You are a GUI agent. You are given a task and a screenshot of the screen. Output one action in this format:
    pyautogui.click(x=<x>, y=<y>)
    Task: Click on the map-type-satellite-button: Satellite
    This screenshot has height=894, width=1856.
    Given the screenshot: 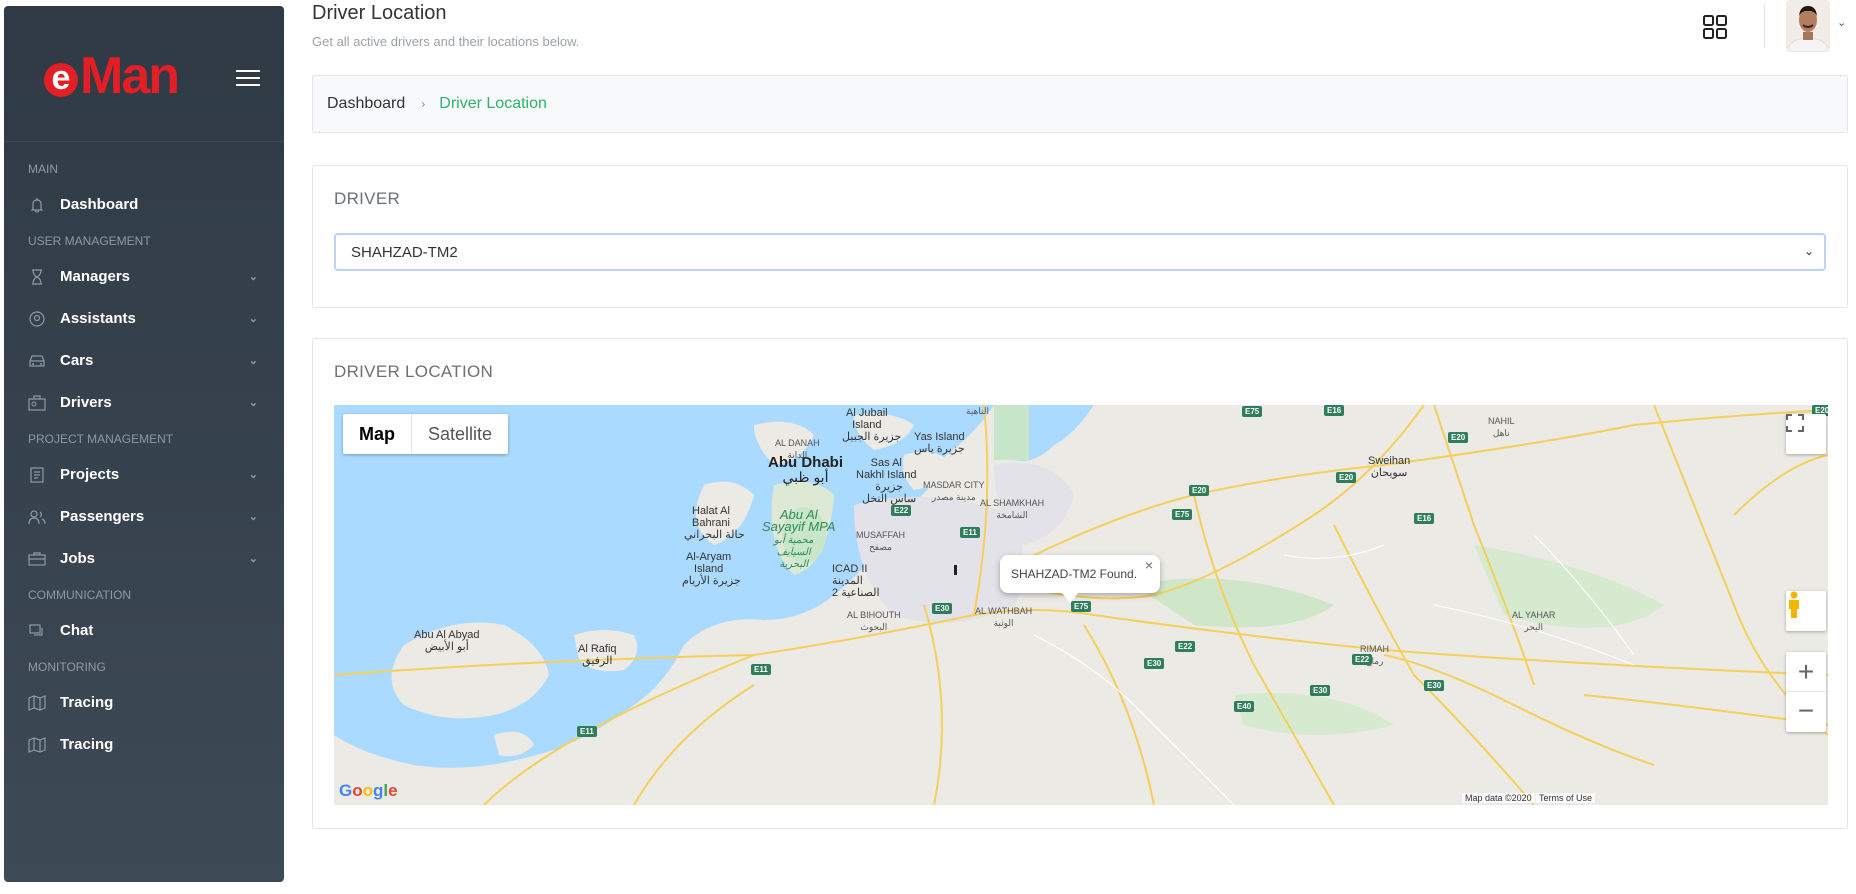 What is the action you would take?
    pyautogui.click(x=460, y=434)
    